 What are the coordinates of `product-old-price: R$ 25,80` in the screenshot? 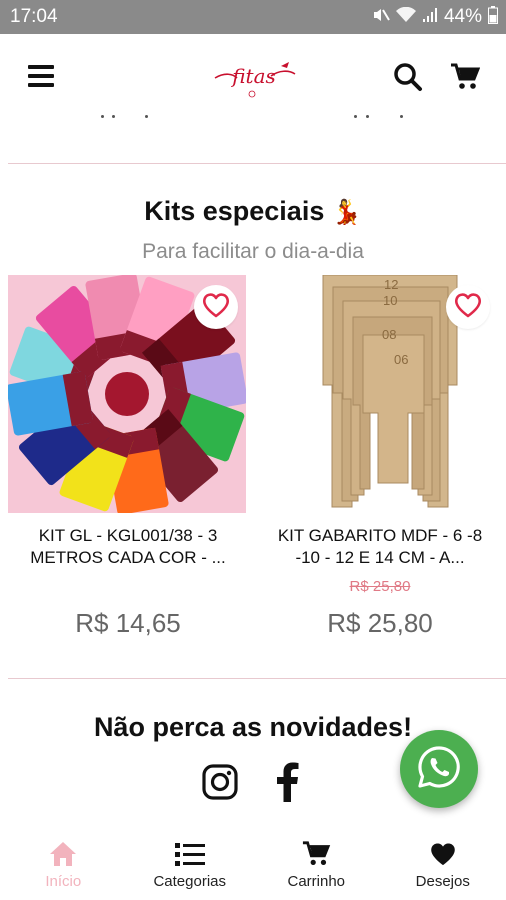 It's located at (380, 586).